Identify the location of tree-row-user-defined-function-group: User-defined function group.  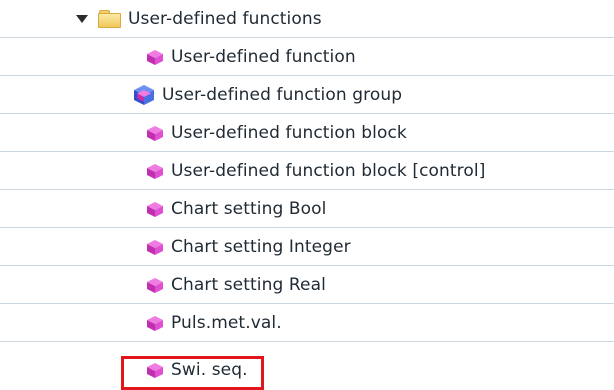
(307, 95).